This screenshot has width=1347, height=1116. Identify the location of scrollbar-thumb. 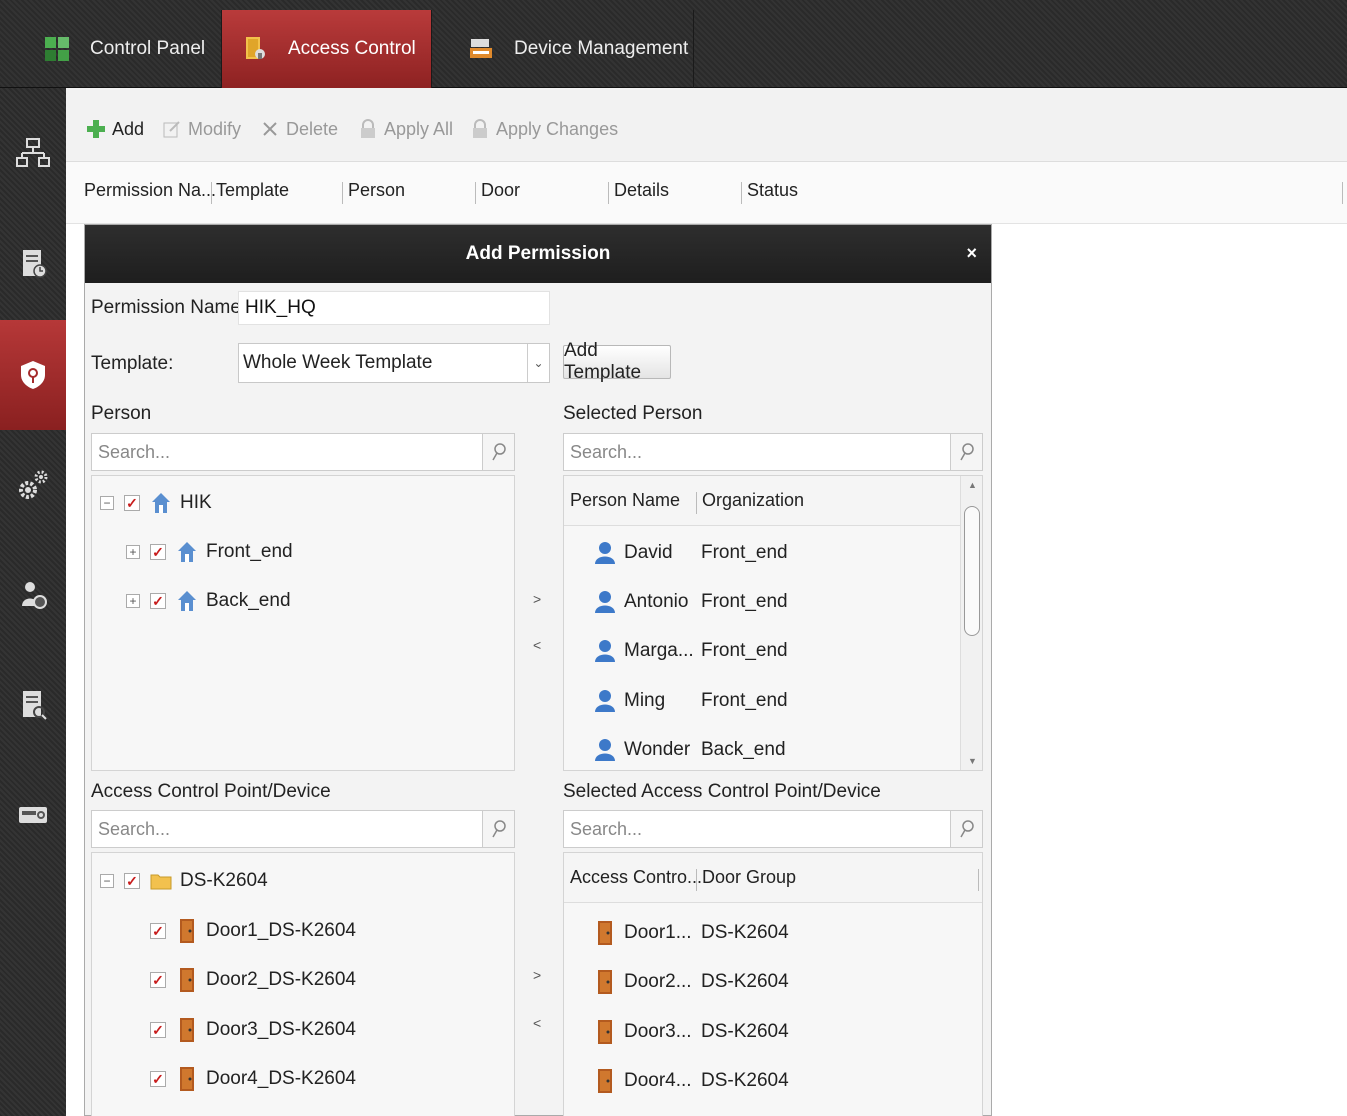
(972, 571).